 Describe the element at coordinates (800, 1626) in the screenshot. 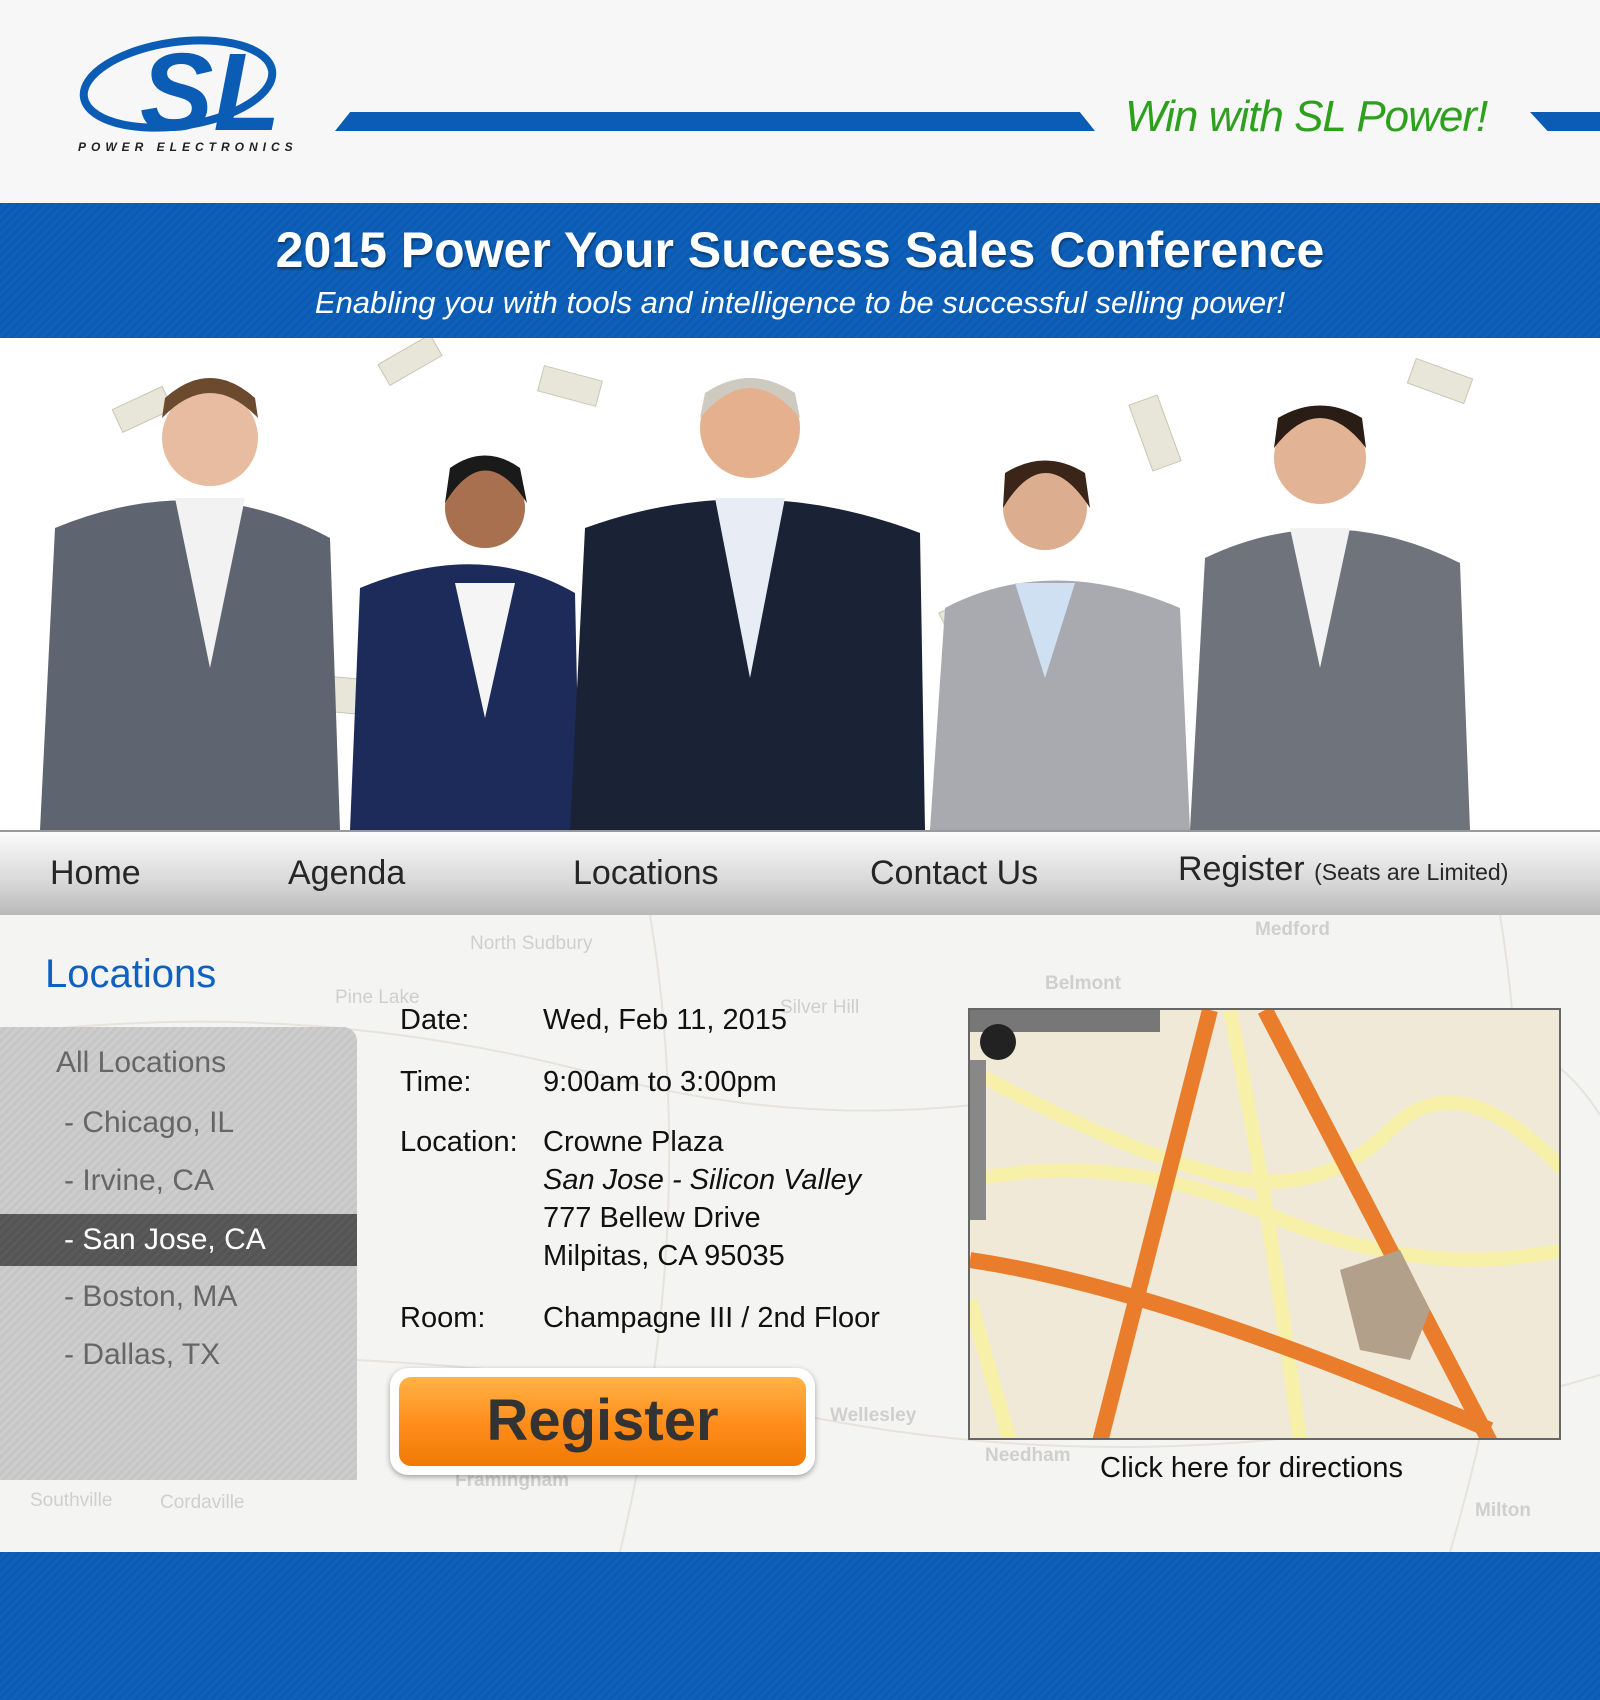

I see `footer` at that location.